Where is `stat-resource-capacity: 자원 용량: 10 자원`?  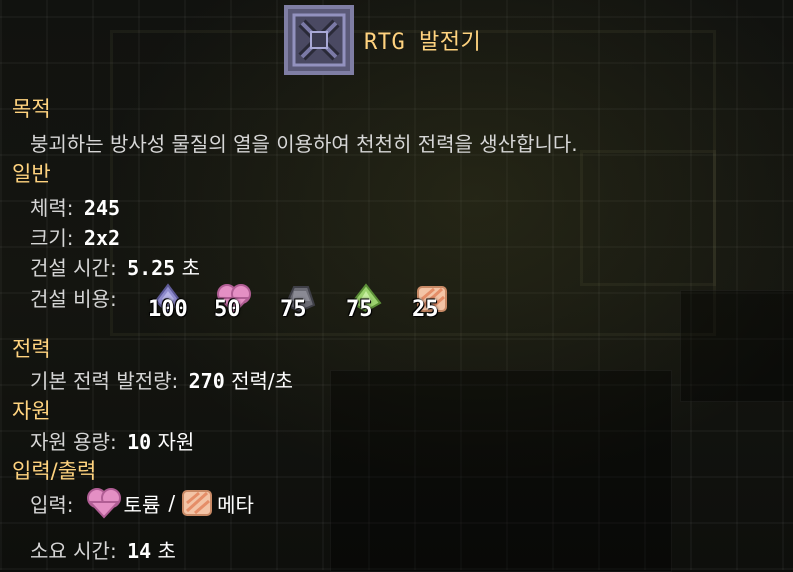 stat-resource-capacity: 자원 용량: 10 자원 is located at coordinates (112, 440).